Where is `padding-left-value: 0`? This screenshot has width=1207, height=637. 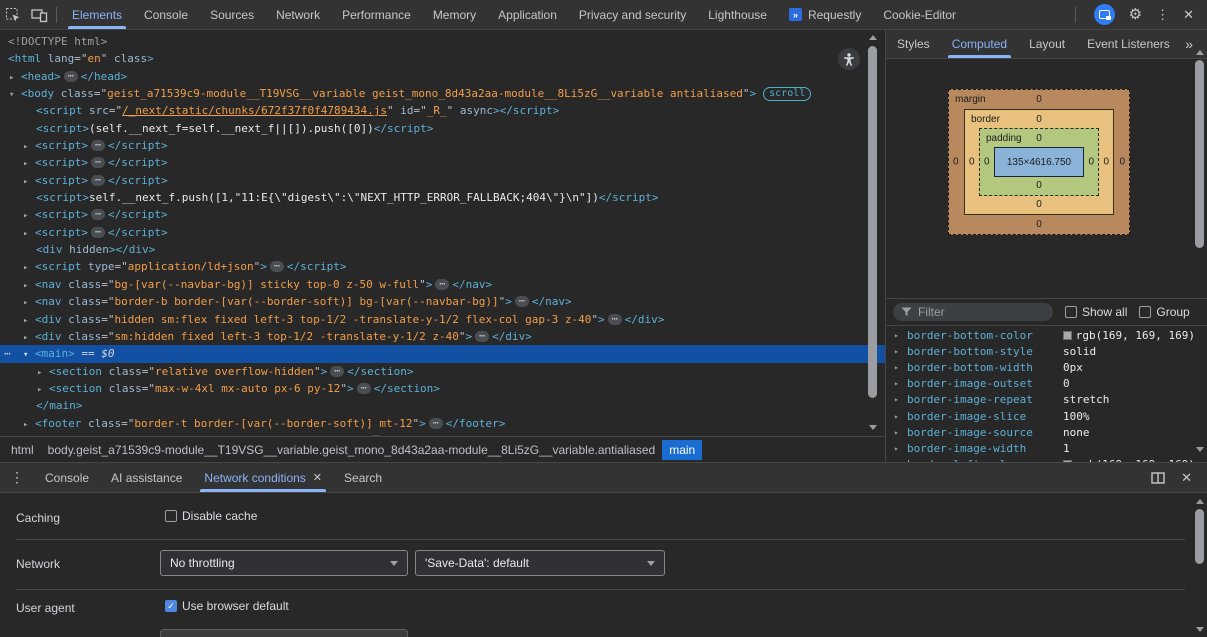 padding-left-value: 0 is located at coordinates (987, 162).